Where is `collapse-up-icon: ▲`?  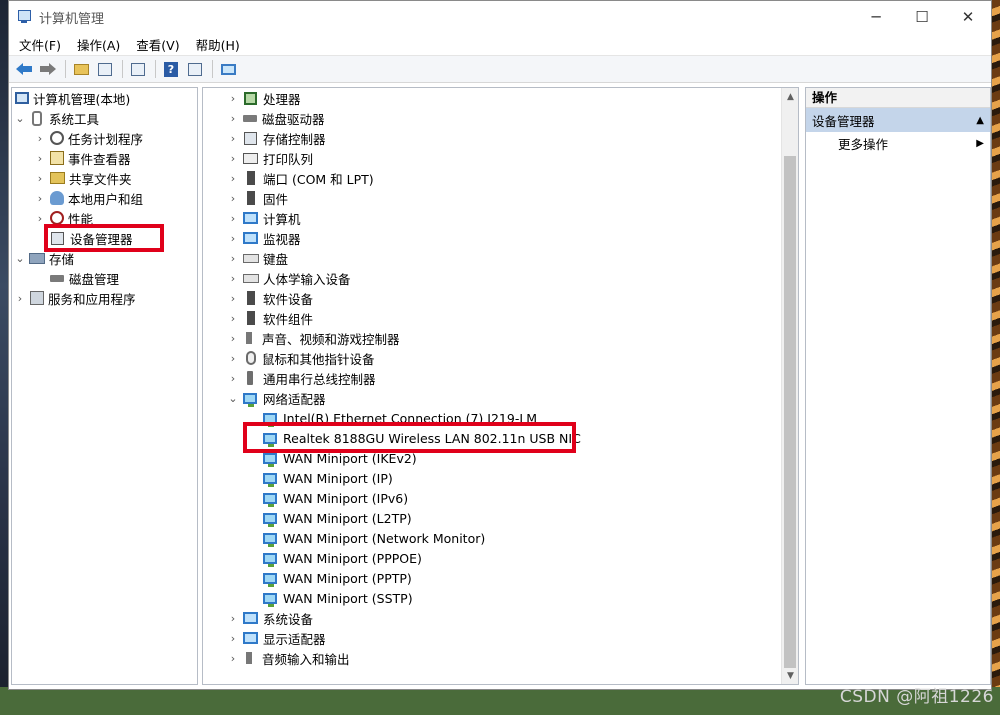
collapse-up-icon: ▲ is located at coordinates (980, 120).